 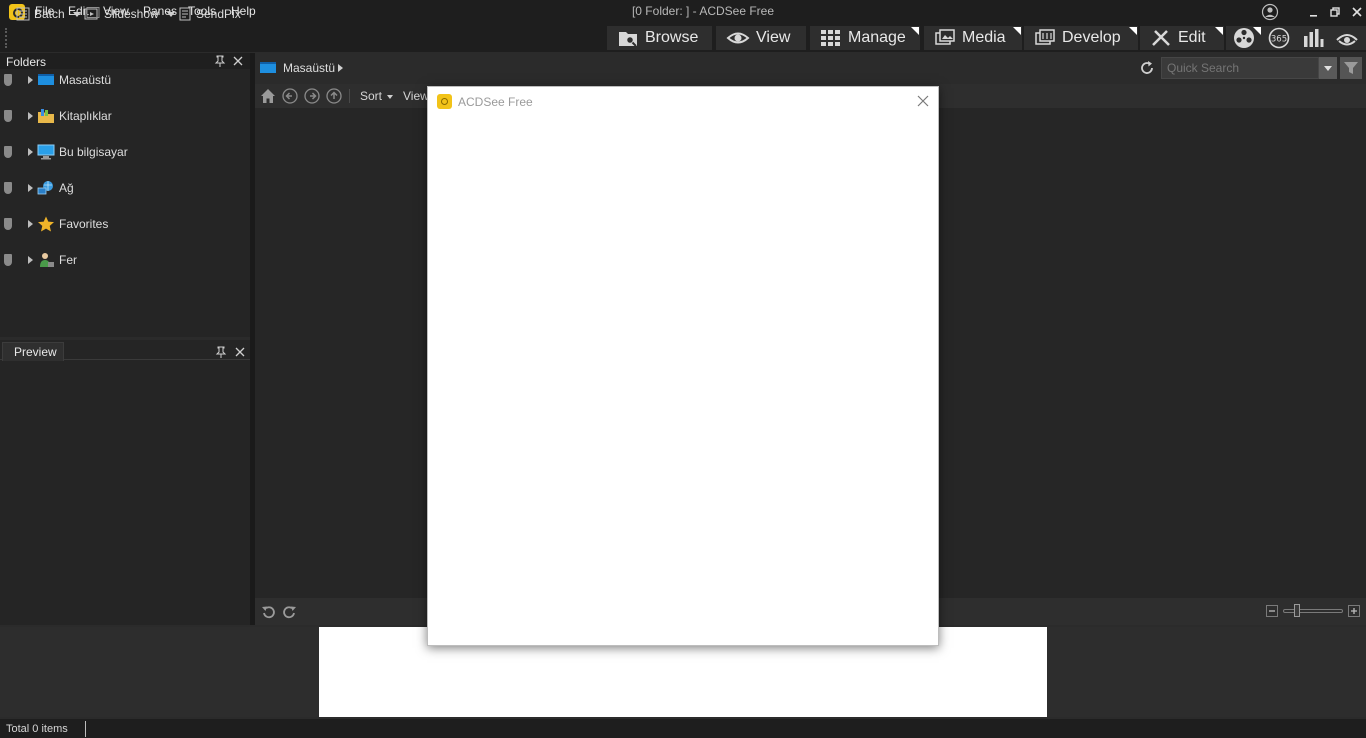 I want to click on sort-menu-button: Sort, so click(x=371, y=96).